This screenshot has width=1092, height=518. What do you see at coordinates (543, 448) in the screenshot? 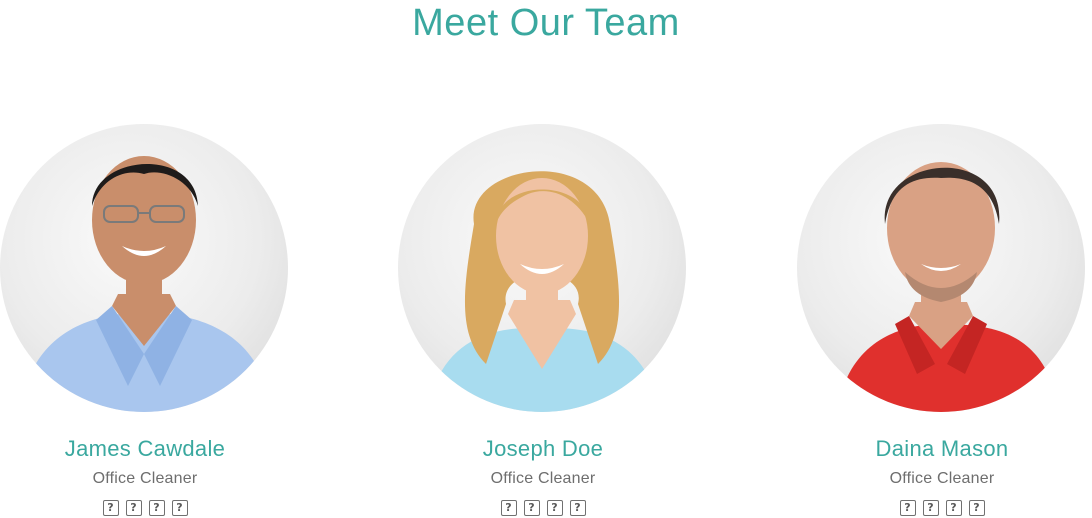
I see `member-name: Joseph Doe` at bounding box center [543, 448].